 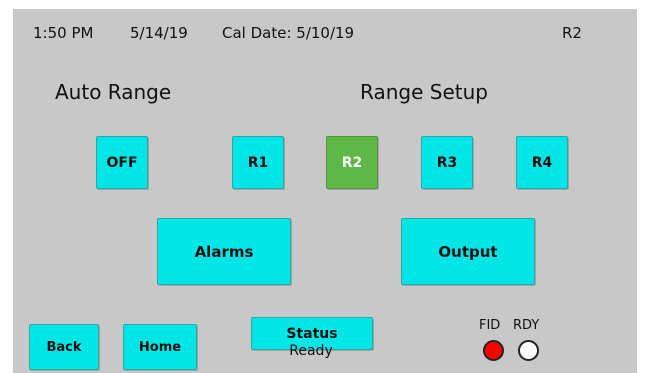 What do you see at coordinates (526, 325) in the screenshot?
I see `rdy-indicator-label: RDY` at bounding box center [526, 325].